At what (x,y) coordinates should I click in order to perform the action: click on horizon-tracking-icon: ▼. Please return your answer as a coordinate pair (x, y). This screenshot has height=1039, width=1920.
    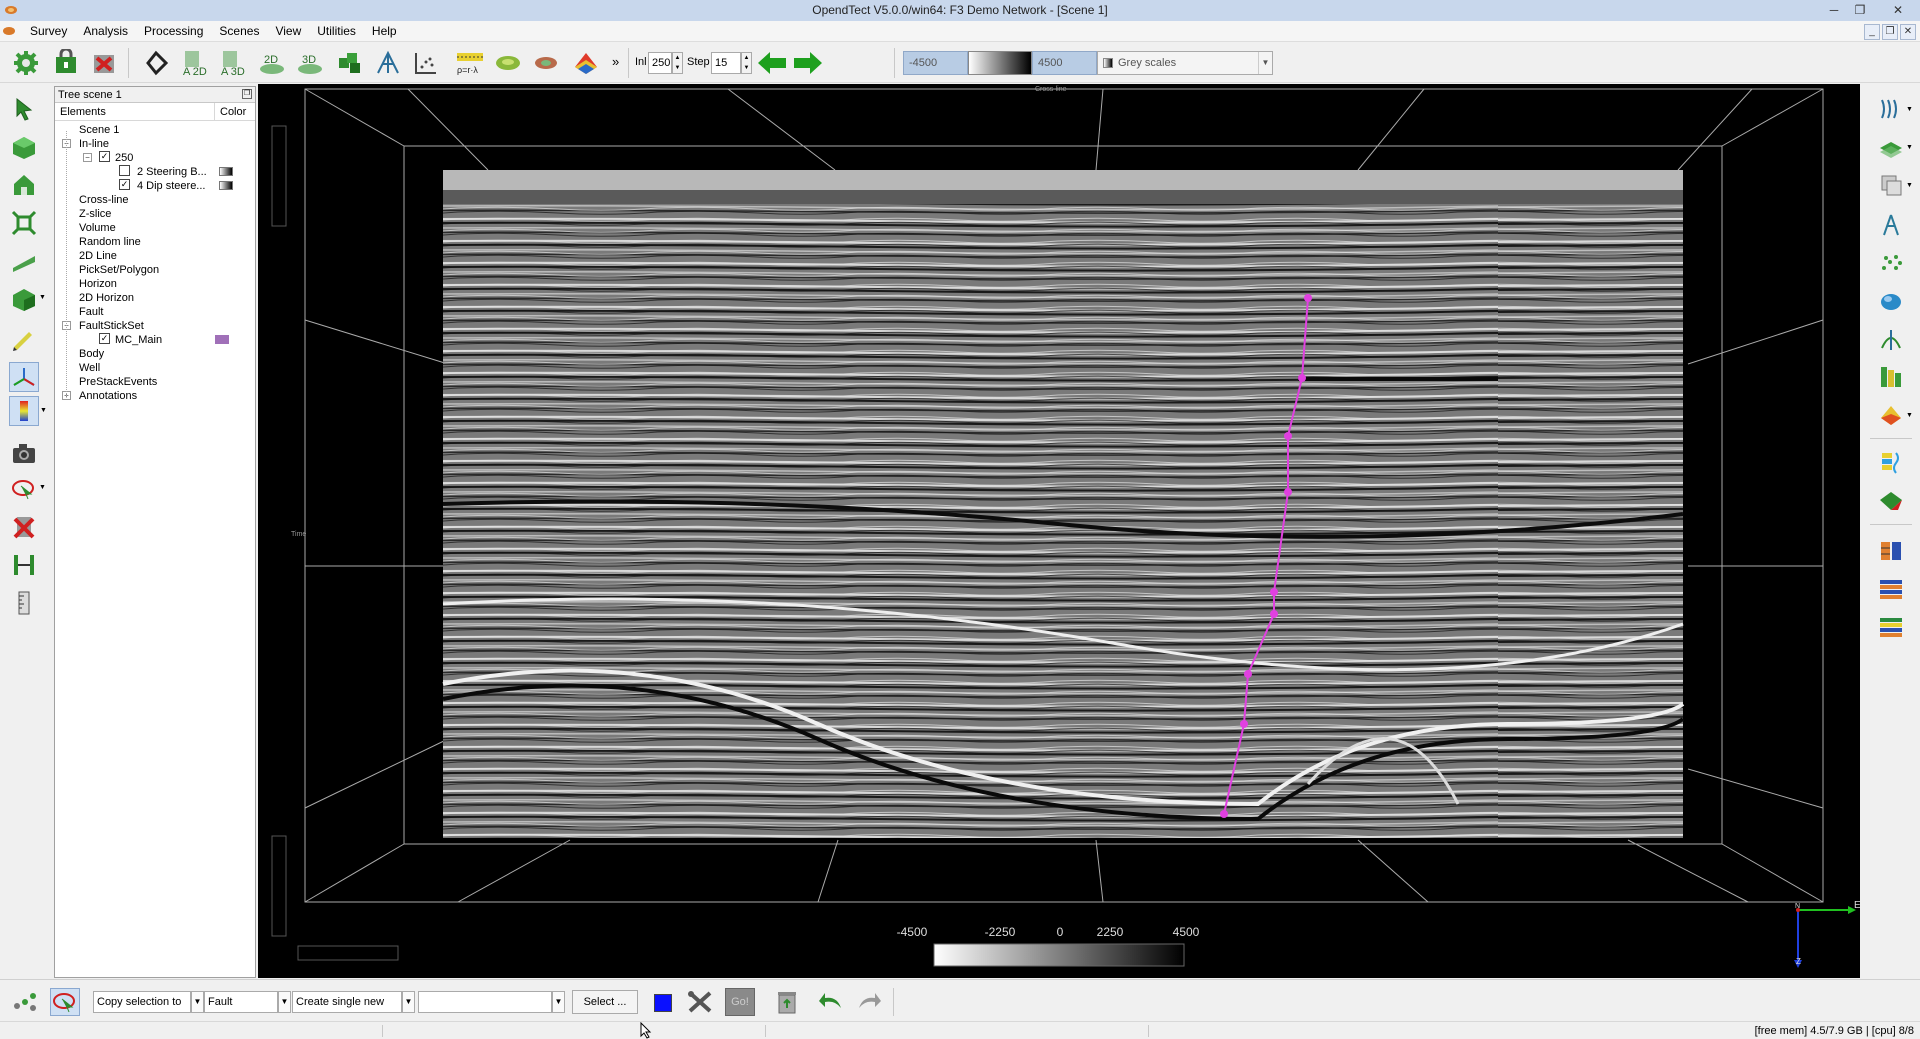
    Looking at the image, I should click on (1894, 147).